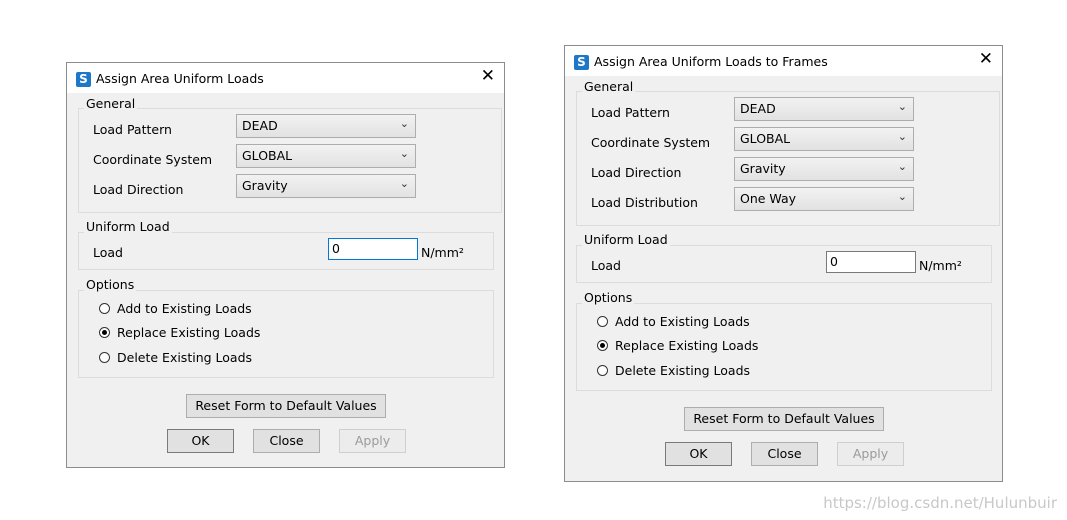 The image size is (1067, 520). What do you see at coordinates (285, 78) in the screenshot?
I see `title-bar: S Assign Area Uniform Loads ✕` at bounding box center [285, 78].